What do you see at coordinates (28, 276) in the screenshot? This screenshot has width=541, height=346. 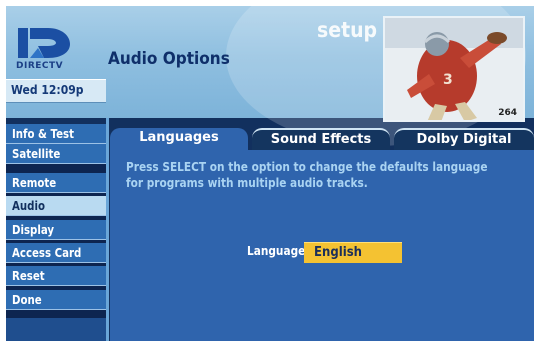 I see `sidebar-item-label: Reset` at bounding box center [28, 276].